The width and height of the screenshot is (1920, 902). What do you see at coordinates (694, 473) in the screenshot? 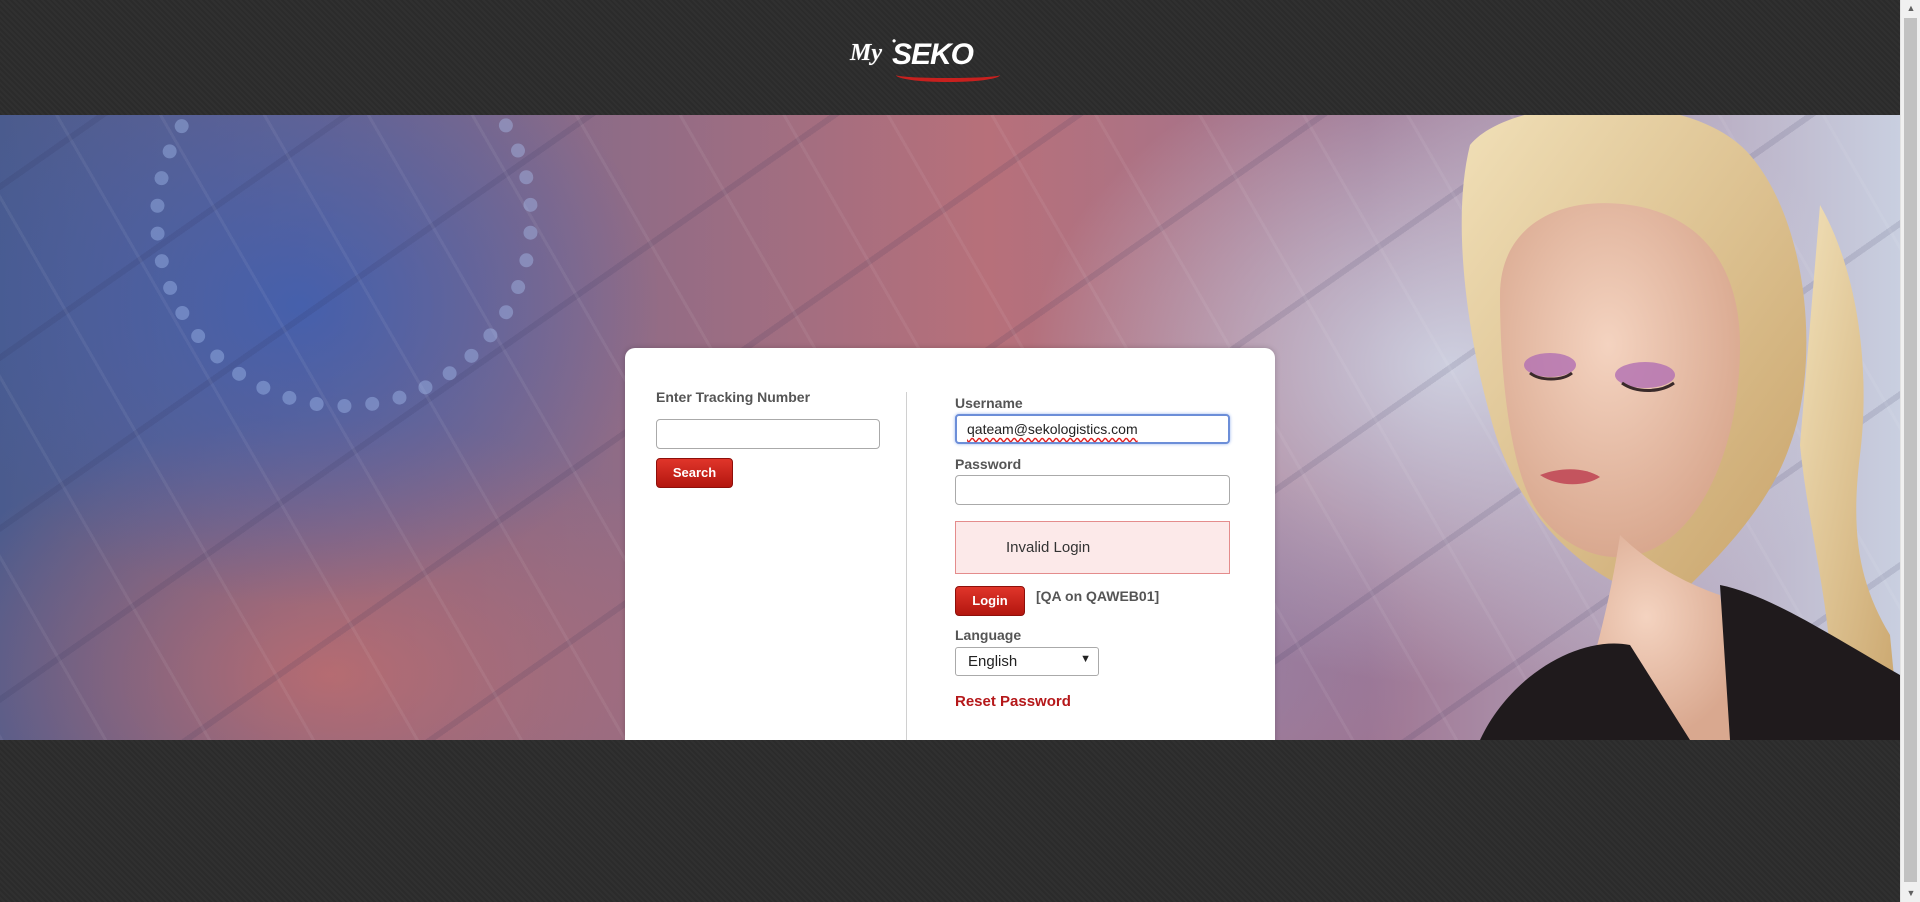
I see `search-button: Search` at bounding box center [694, 473].